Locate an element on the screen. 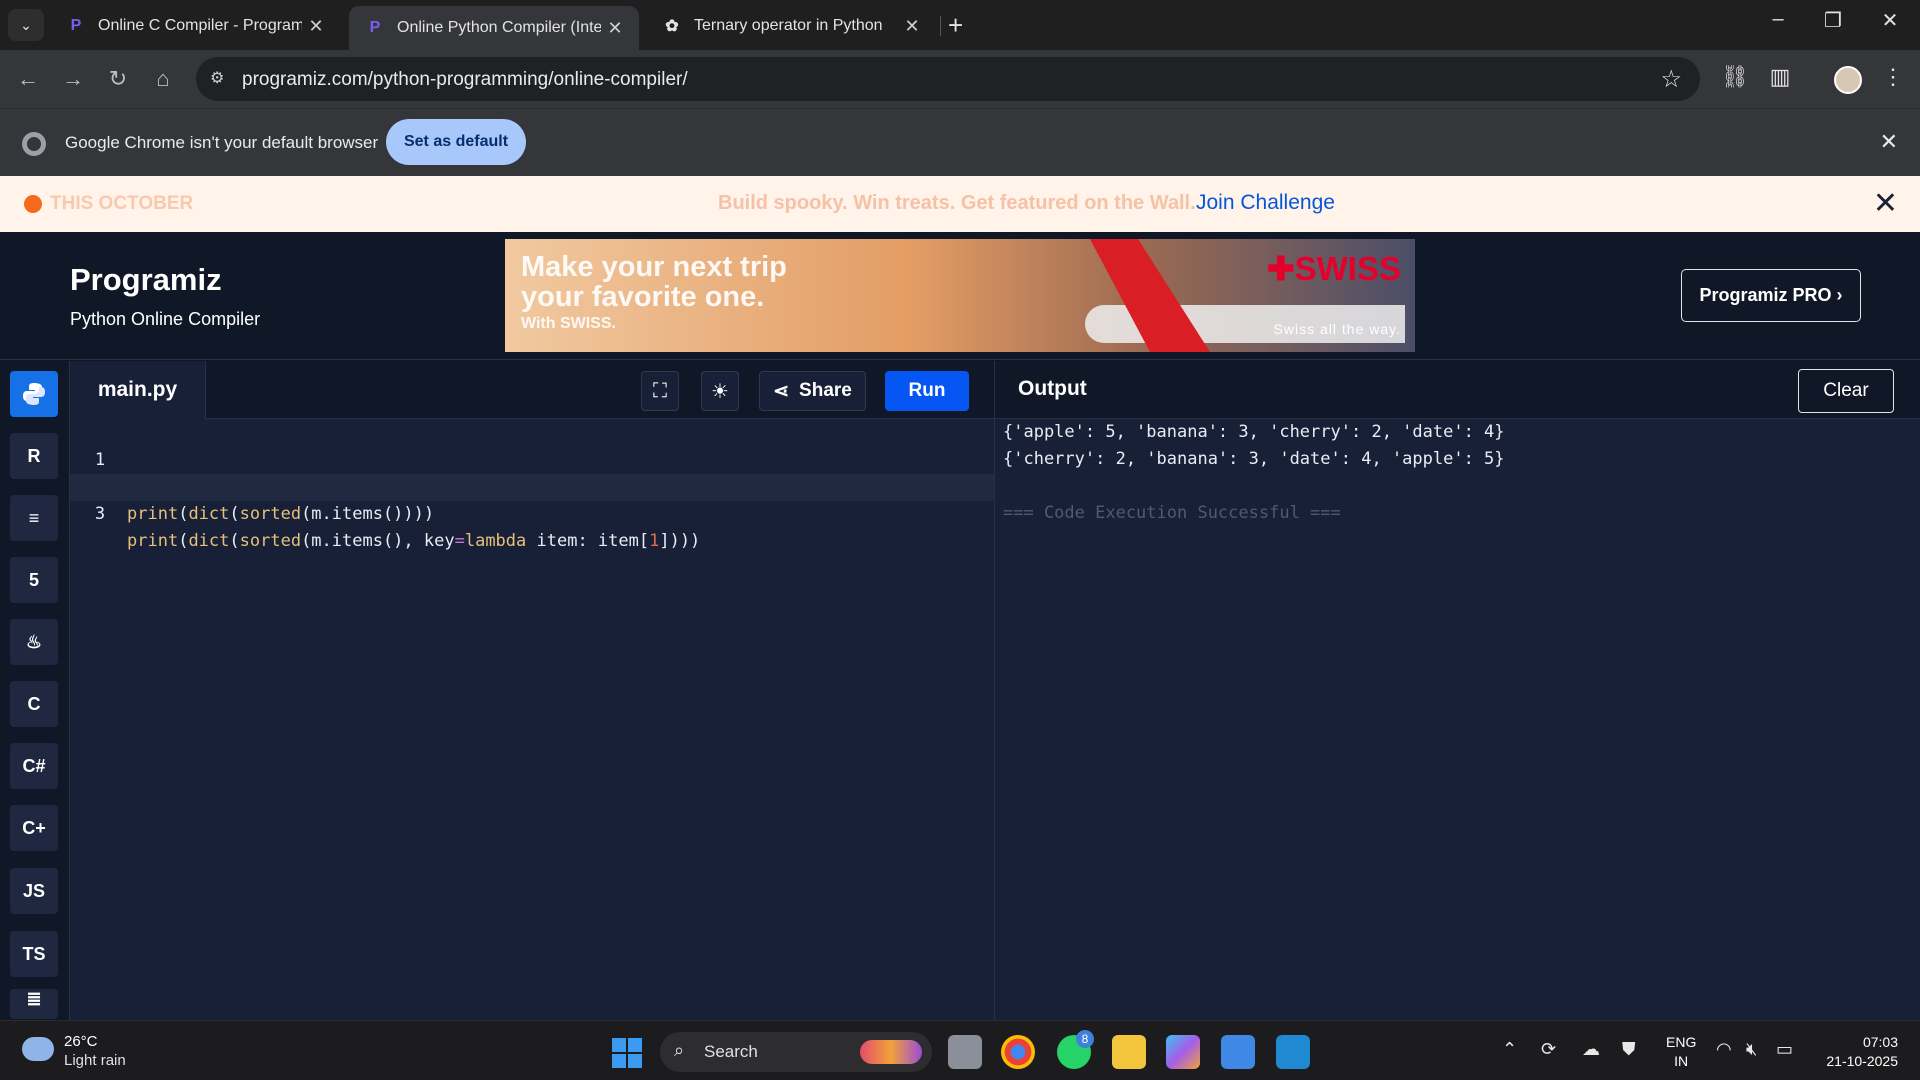 This screenshot has width=1920, height=1080. code-token: item: item[ is located at coordinates (588, 541).